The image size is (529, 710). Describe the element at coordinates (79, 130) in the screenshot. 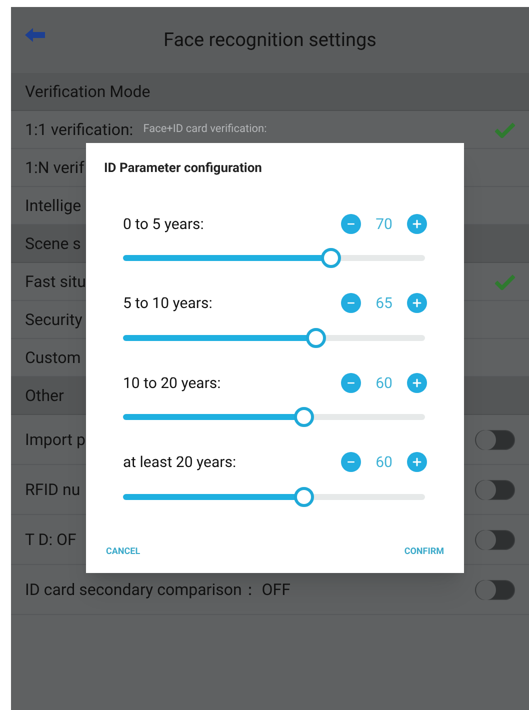

I see `option-label: 1:1 verification:` at that location.